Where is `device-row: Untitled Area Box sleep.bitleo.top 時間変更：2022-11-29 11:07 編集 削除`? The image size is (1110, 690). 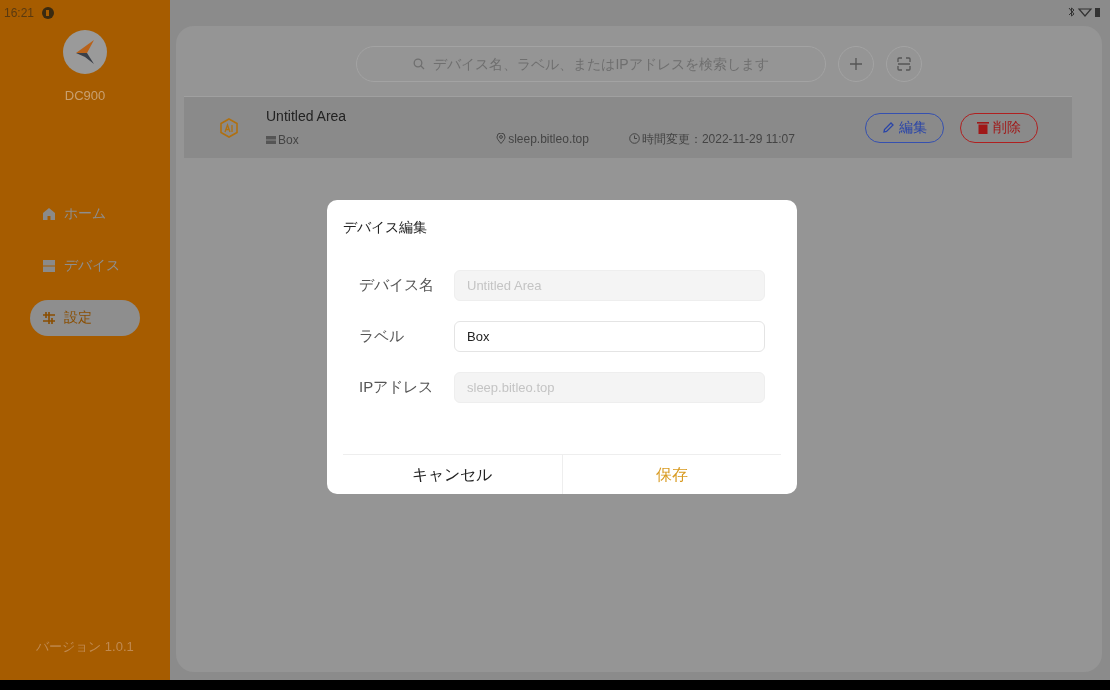
device-row: Untitled Area Box sleep.bitleo.top 時間変更：2022-11-29 11:07 編集 削除 is located at coordinates (628, 127).